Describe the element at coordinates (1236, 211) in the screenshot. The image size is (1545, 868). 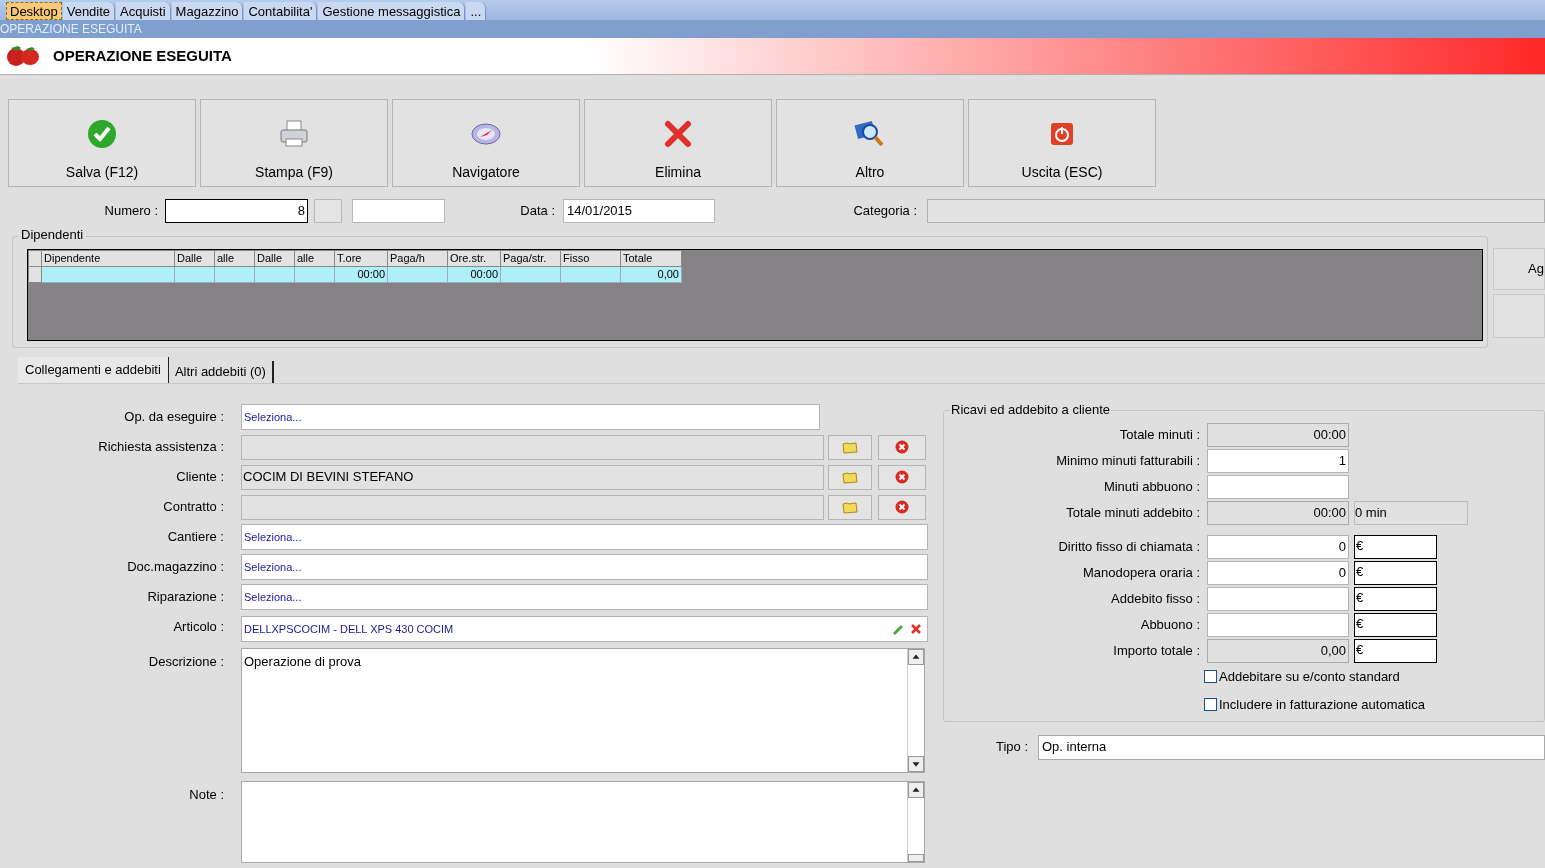
I see `category-field` at that location.